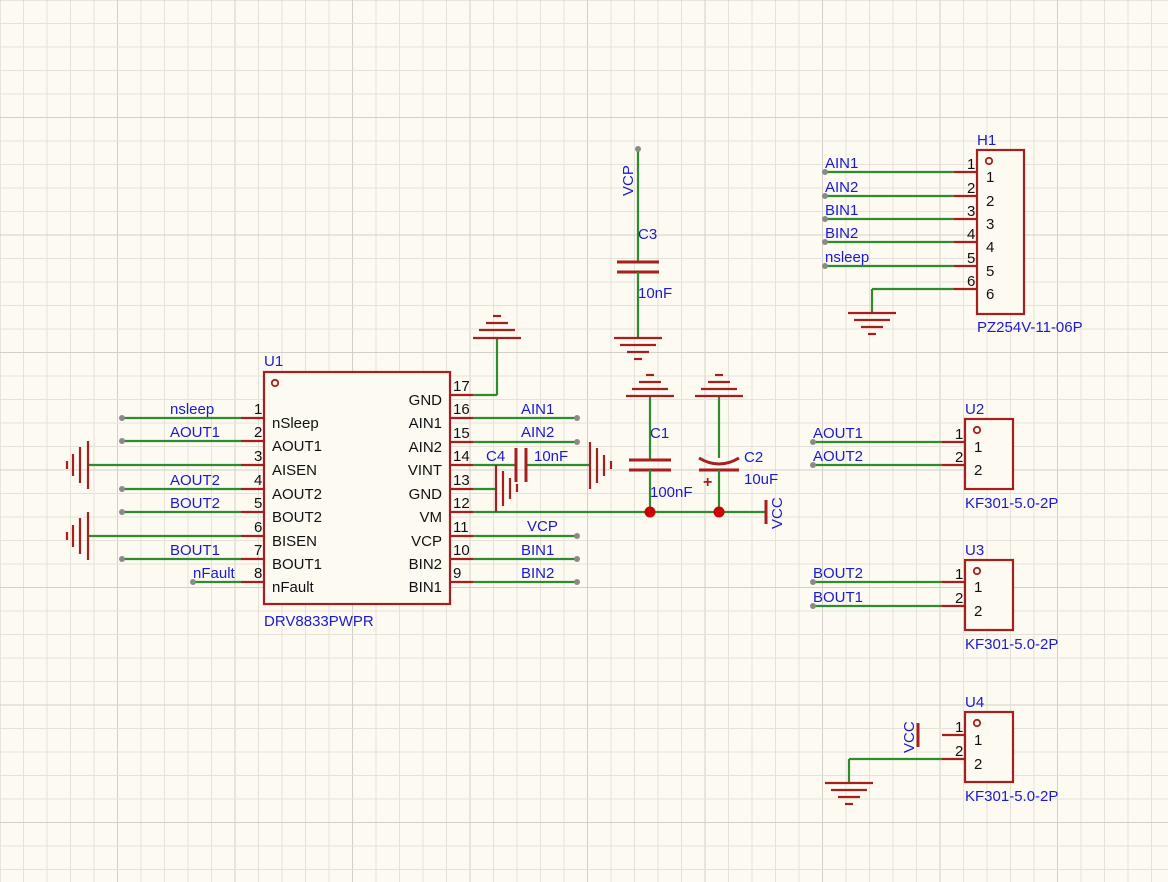  What do you see at coordinates (978, 764) in the screenshot?
I see `u4-pin-label: 2` at bounding box center [978, 764].